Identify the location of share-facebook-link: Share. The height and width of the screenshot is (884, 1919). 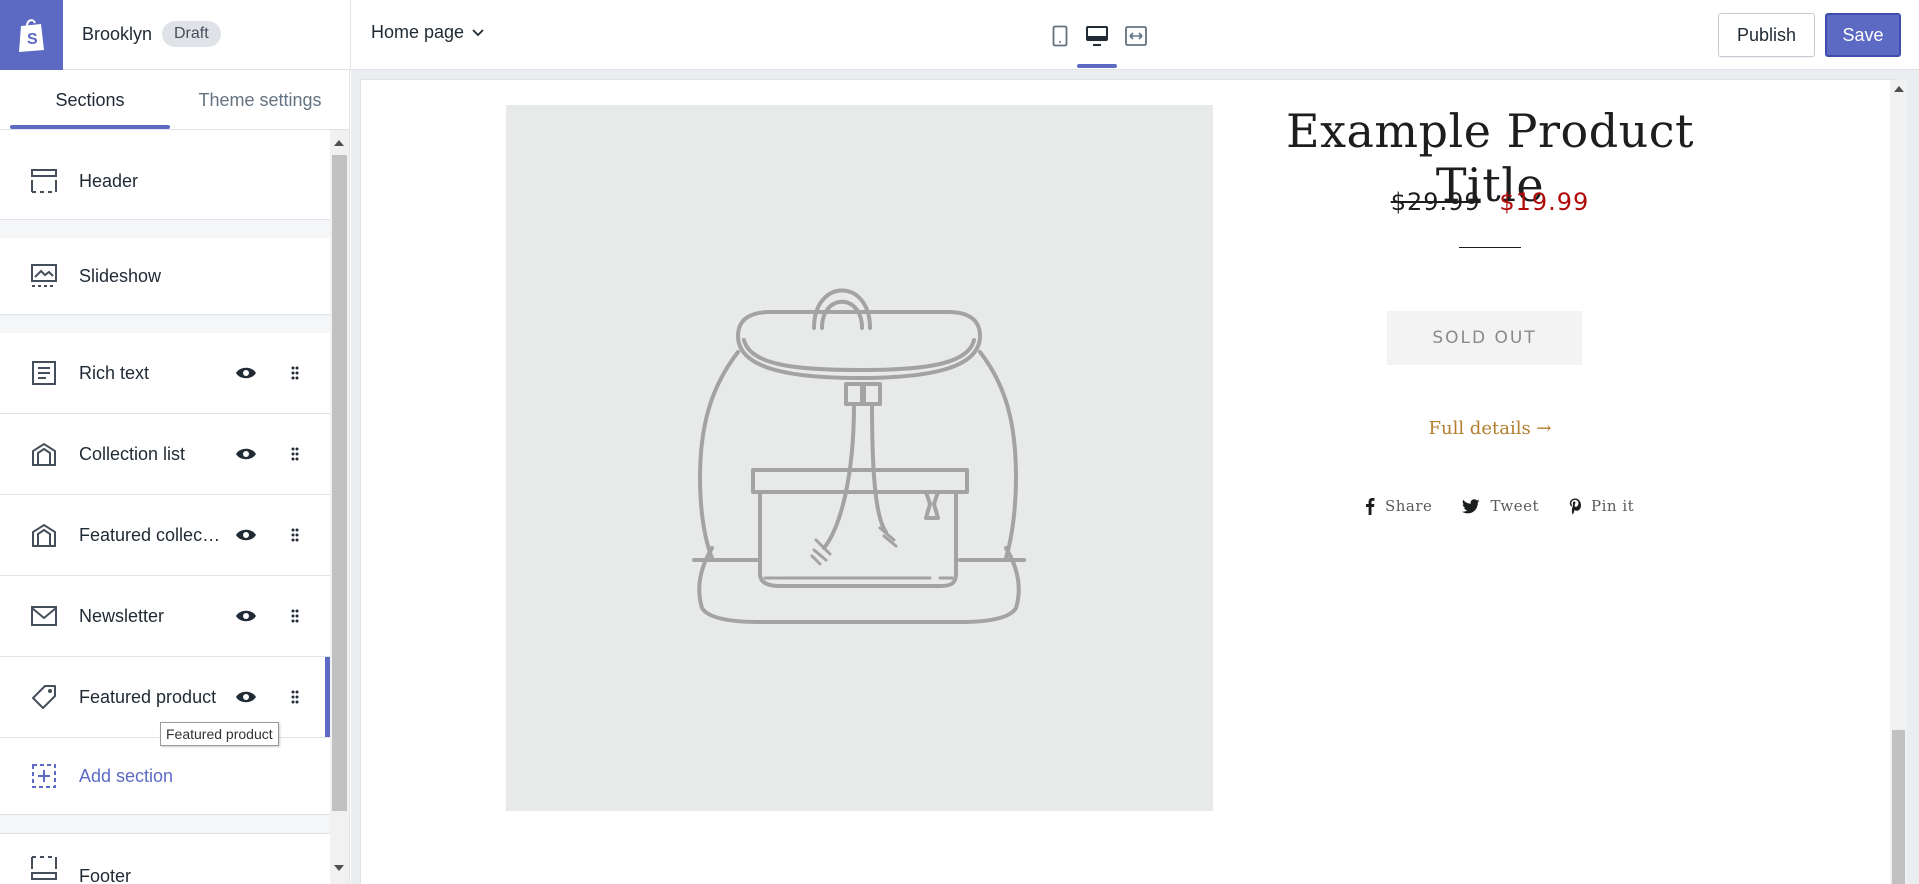
(1398, 506).